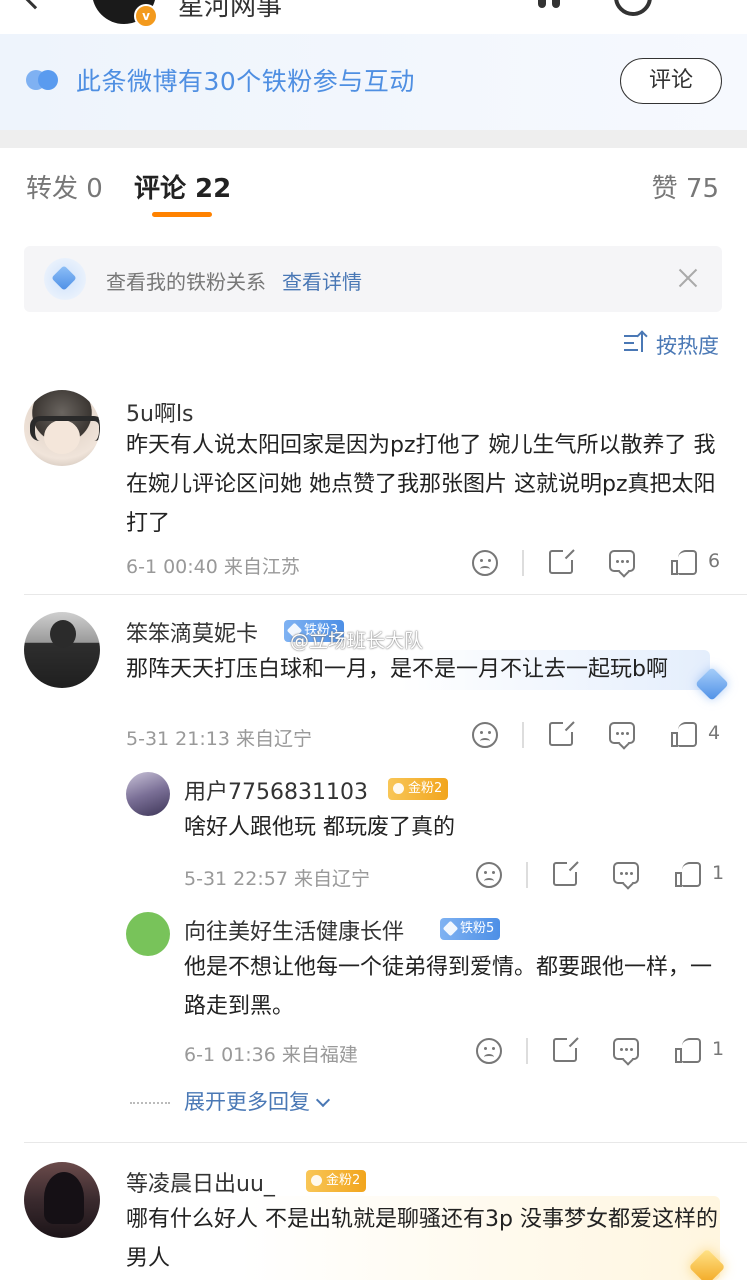 The image size is (747, 1280). I want to click on author-name: 星河网事, so click(230, 11).